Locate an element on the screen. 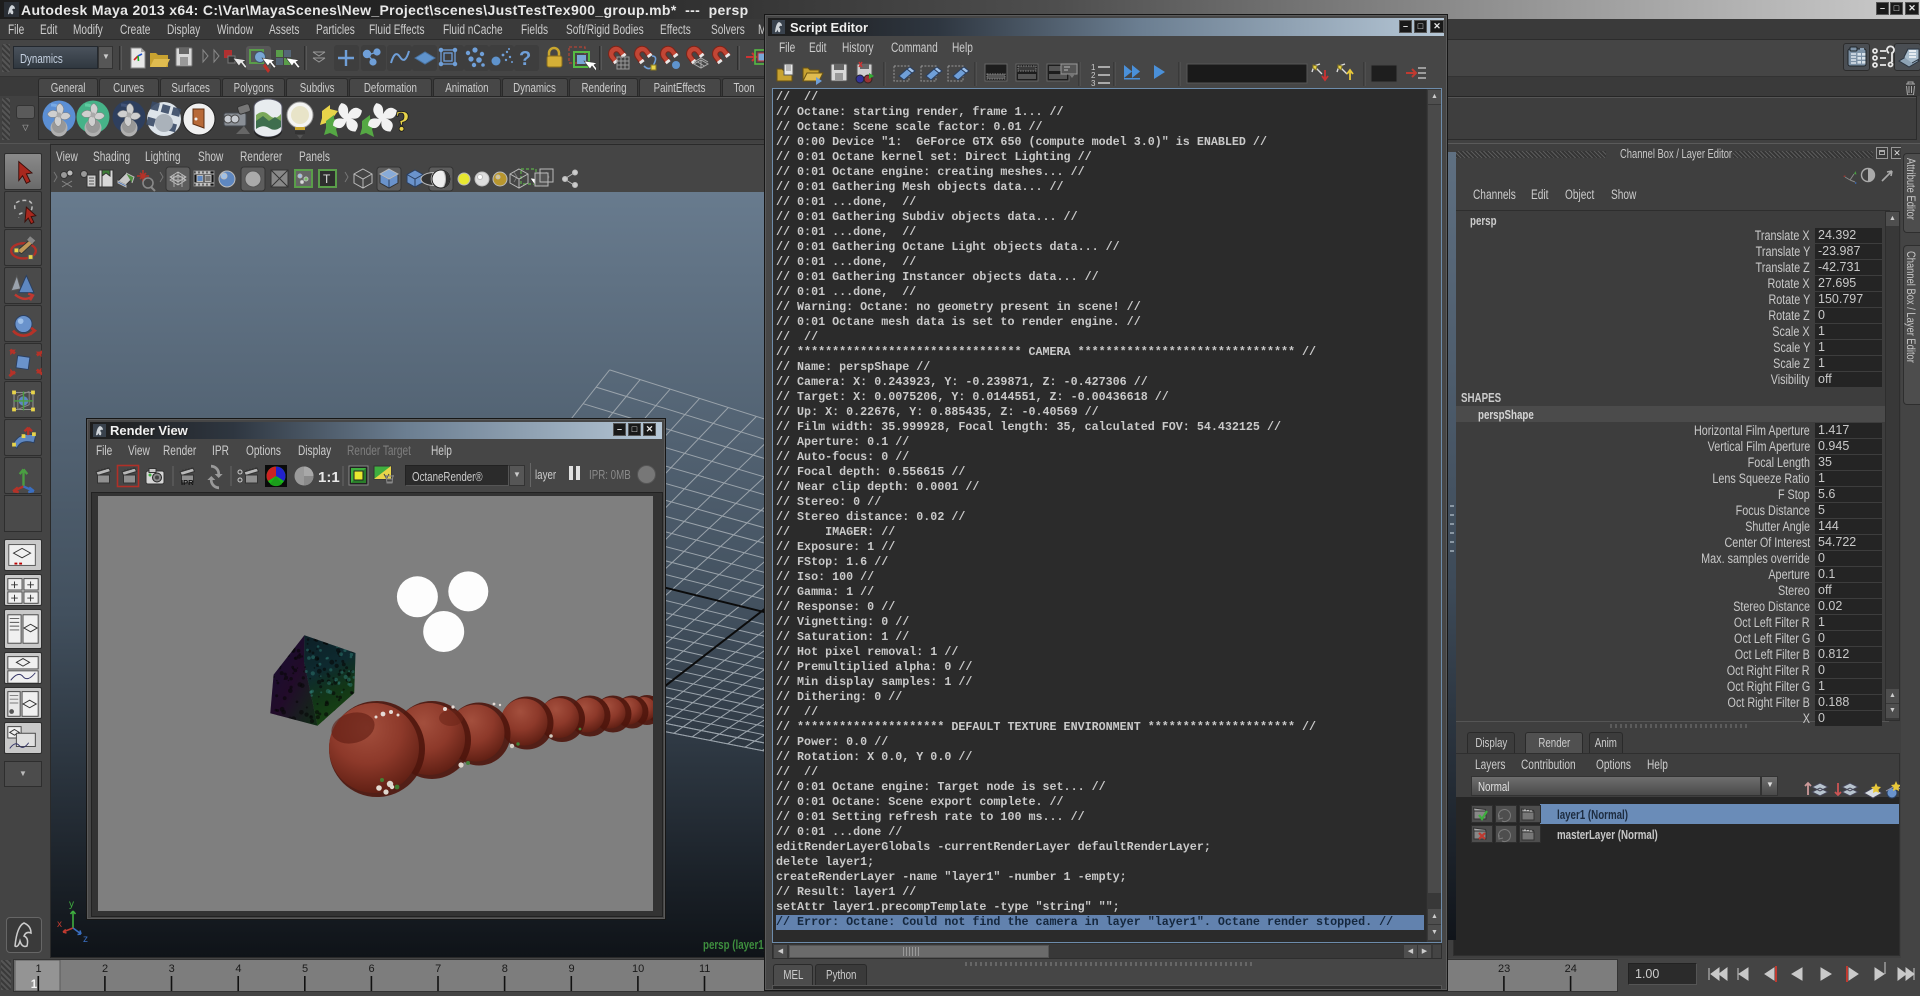 The image size is (1920, 996). svg-text: x is located at coordinates (59, 924).